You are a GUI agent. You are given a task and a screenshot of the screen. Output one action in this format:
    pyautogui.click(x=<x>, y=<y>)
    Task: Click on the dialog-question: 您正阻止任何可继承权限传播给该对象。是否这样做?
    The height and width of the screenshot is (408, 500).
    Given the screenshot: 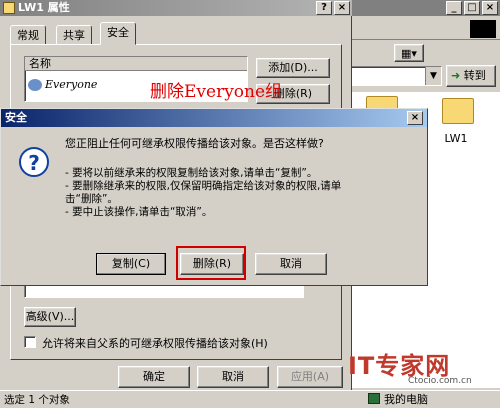 What is the action you would take?
    pyautogui.click(x=194, y=143)
    